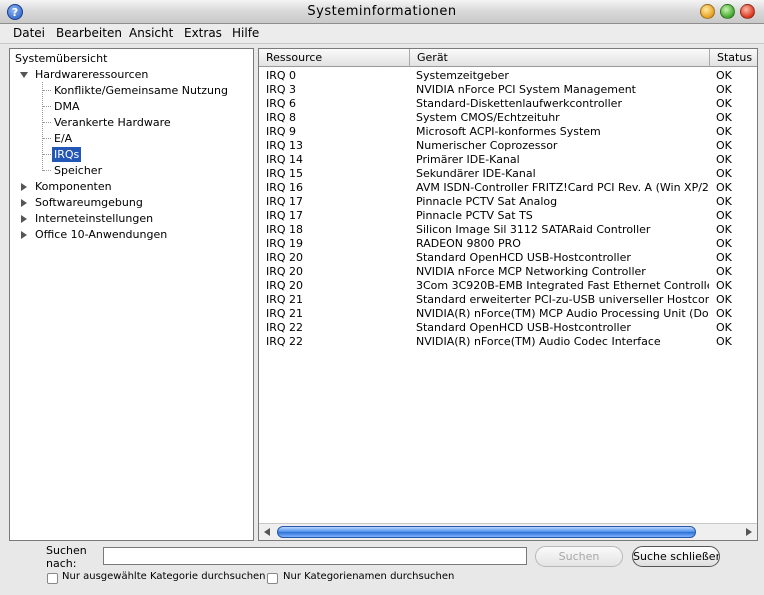 This screenshot has width=764, height=595. Describe the element at coordinates (272, 578) in the screenshot. I see `checkbox-category-names` at that location.